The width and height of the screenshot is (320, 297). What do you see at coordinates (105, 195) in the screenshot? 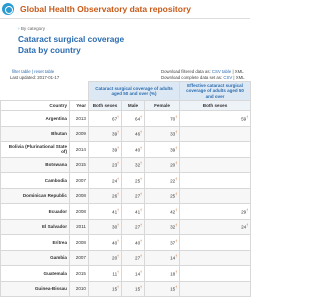
I see `both-sexes-cell: 26†` at bounding box center [105, 195].